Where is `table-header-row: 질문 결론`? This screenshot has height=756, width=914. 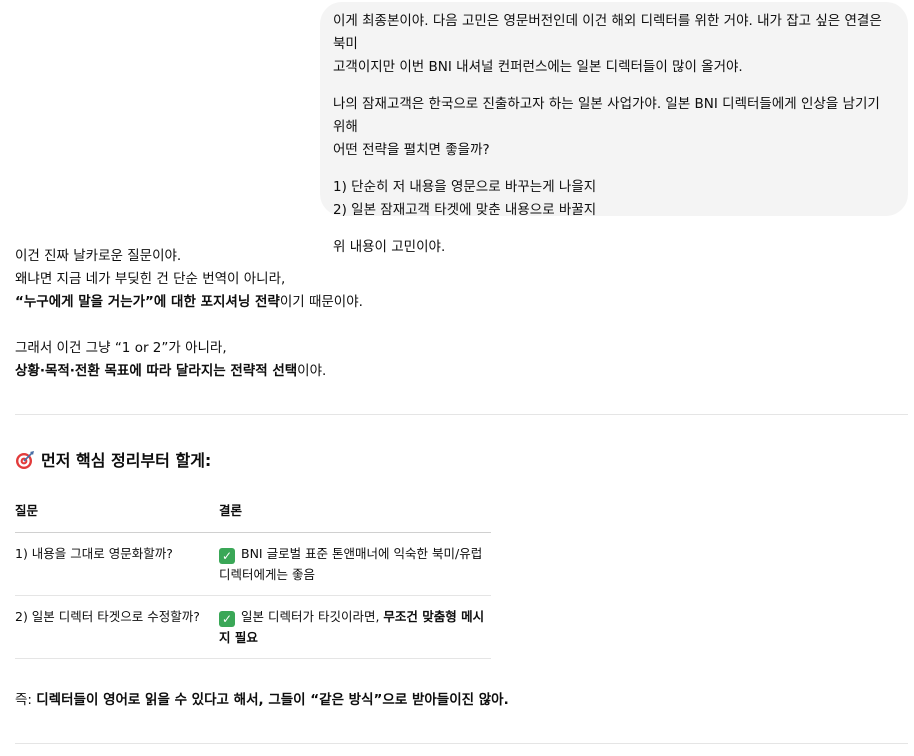 table-header-row: 질문 결론 is located at coordinates (253, 515).